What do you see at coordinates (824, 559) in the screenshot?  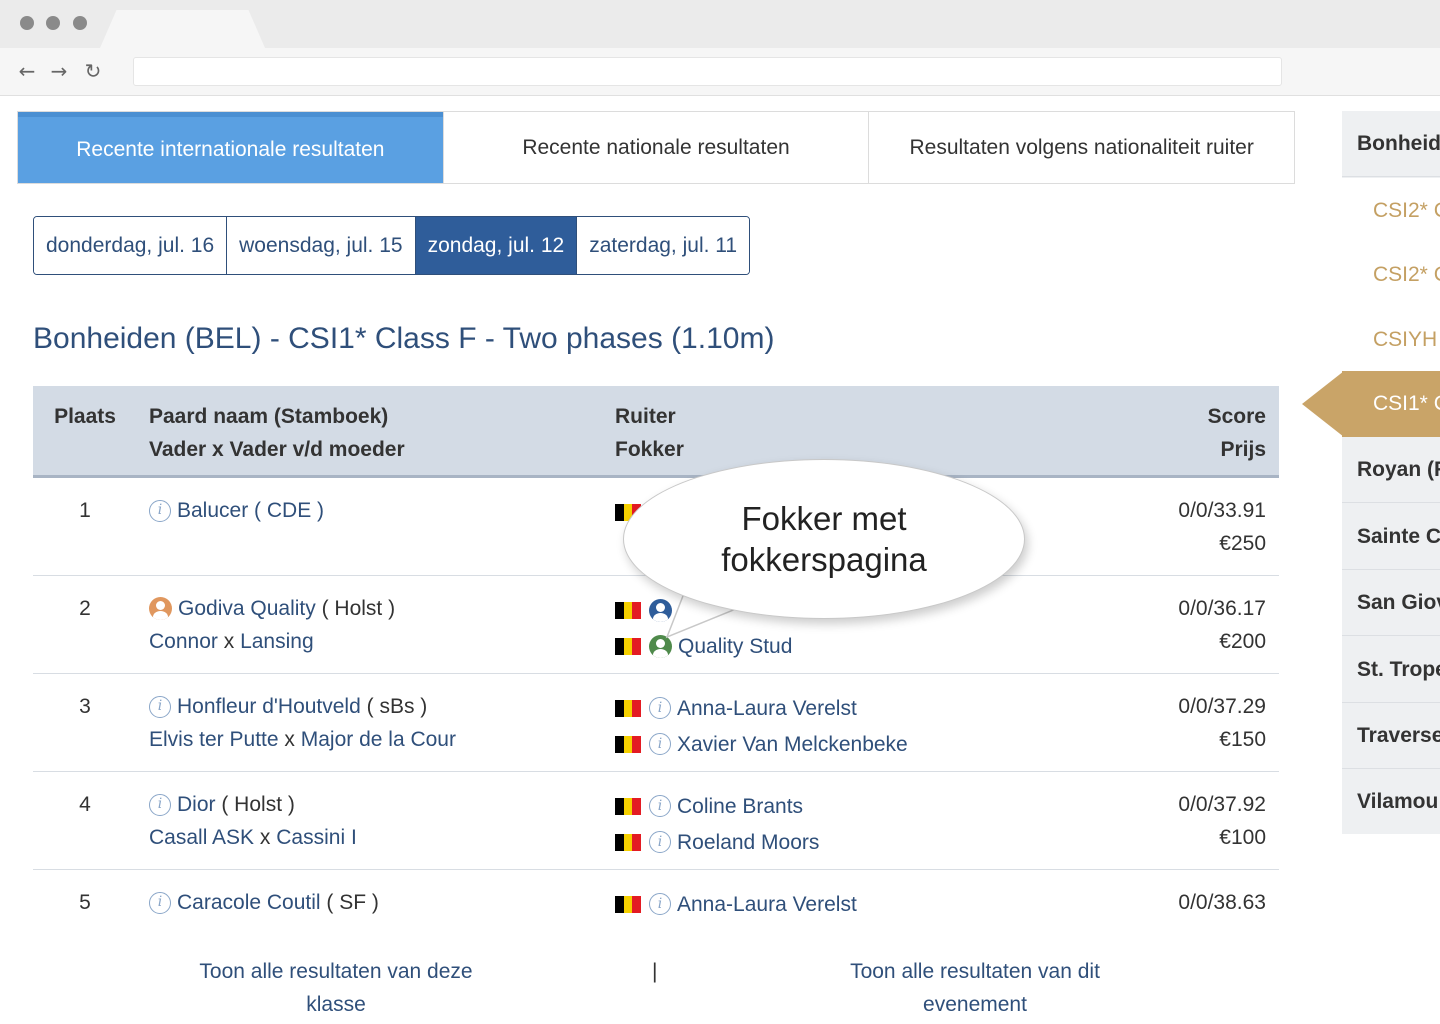 I see `callout-line-2: fokkerspagina` at bounding box center [824, 559].